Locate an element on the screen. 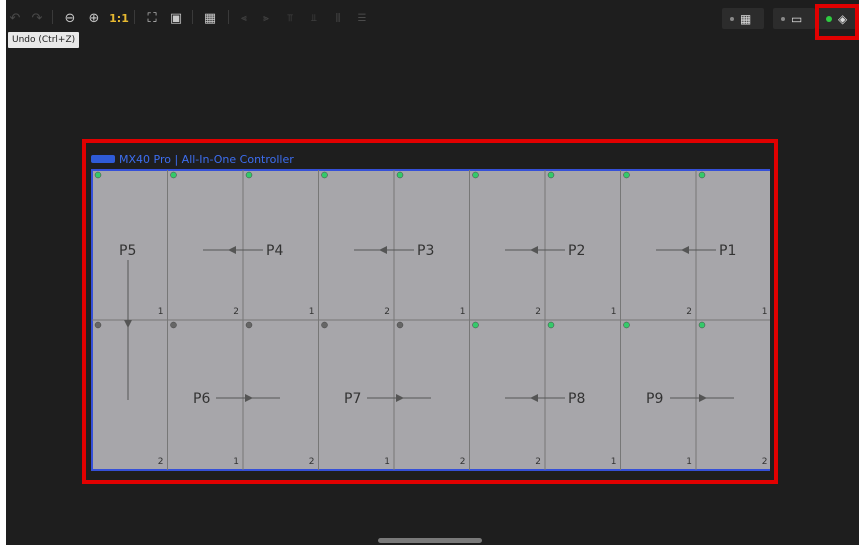 The image size is (859, 545). distribute-vertical-icon: ☰ is located at coordinates (362, 18).